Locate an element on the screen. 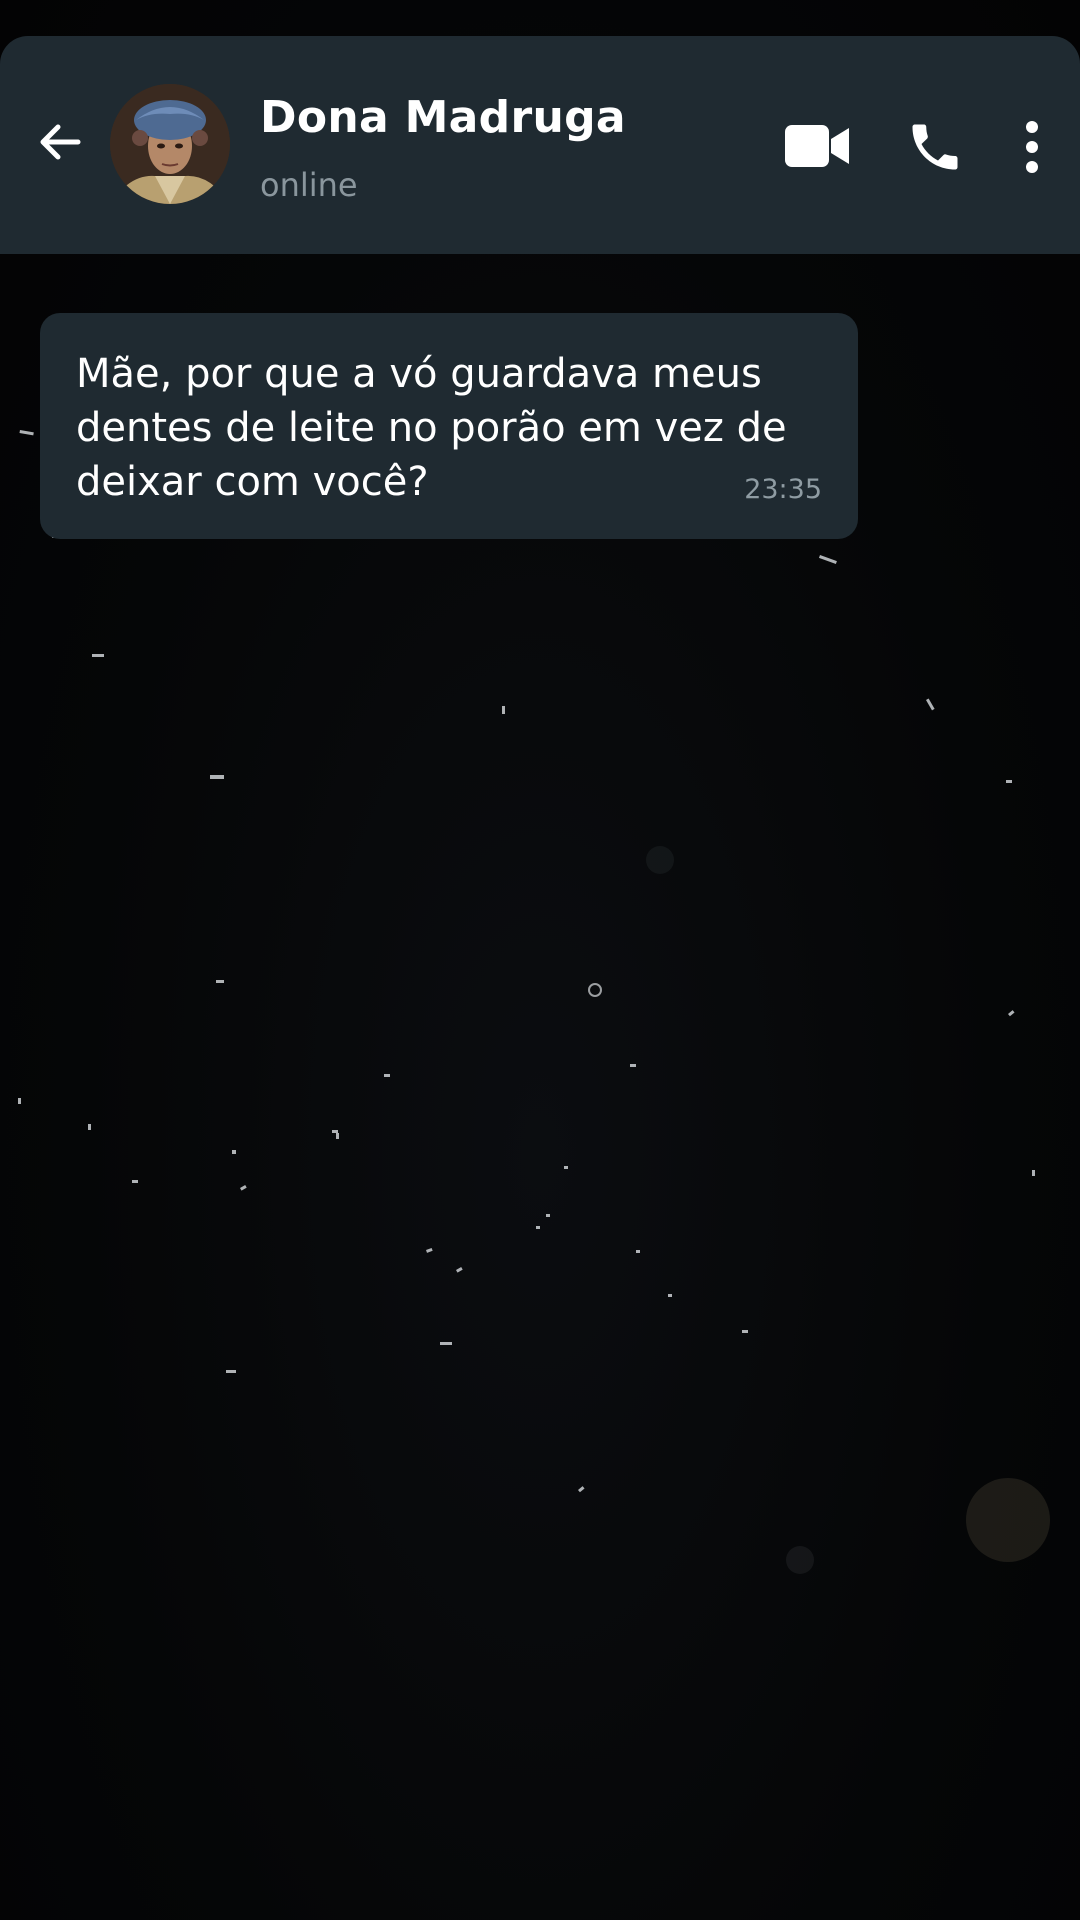 The width and height of the screenshot is (1080, 1920). contact-photo is located at coordinates (170, 144).